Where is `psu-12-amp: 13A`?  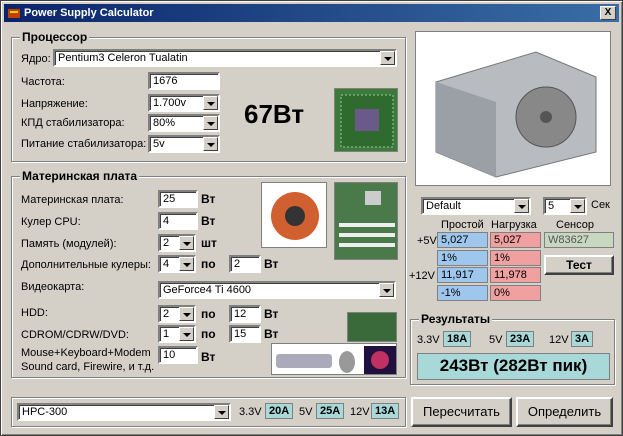
psu-12-amp: 13A is located at coordinates (385, 411).